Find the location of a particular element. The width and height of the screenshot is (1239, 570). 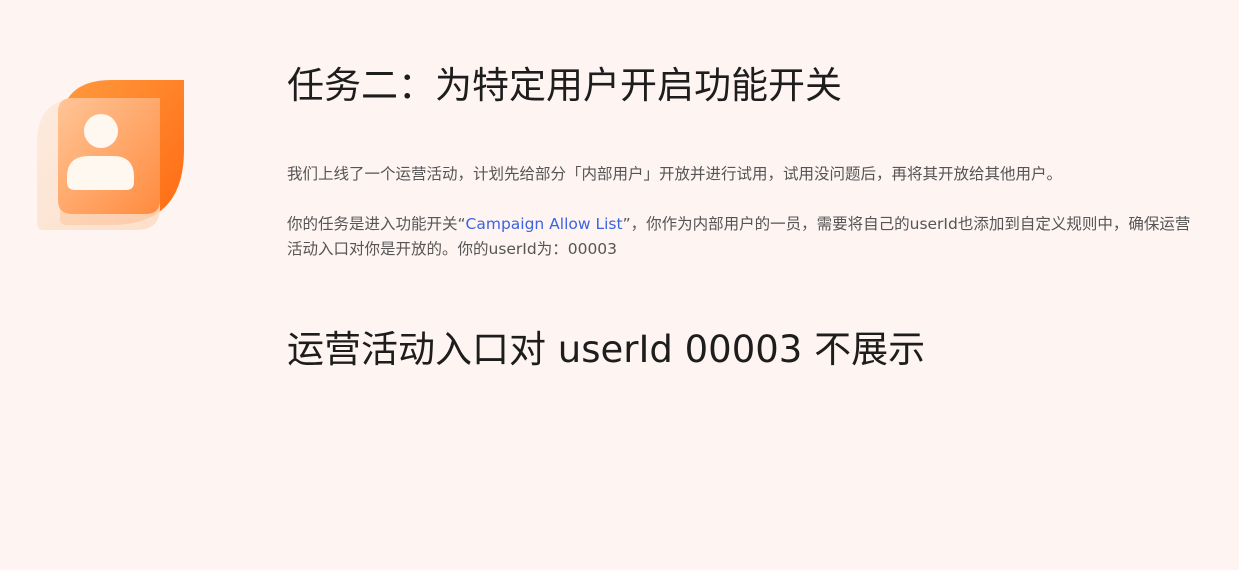

user-avatar-icon is located at coordinates (110, 155).